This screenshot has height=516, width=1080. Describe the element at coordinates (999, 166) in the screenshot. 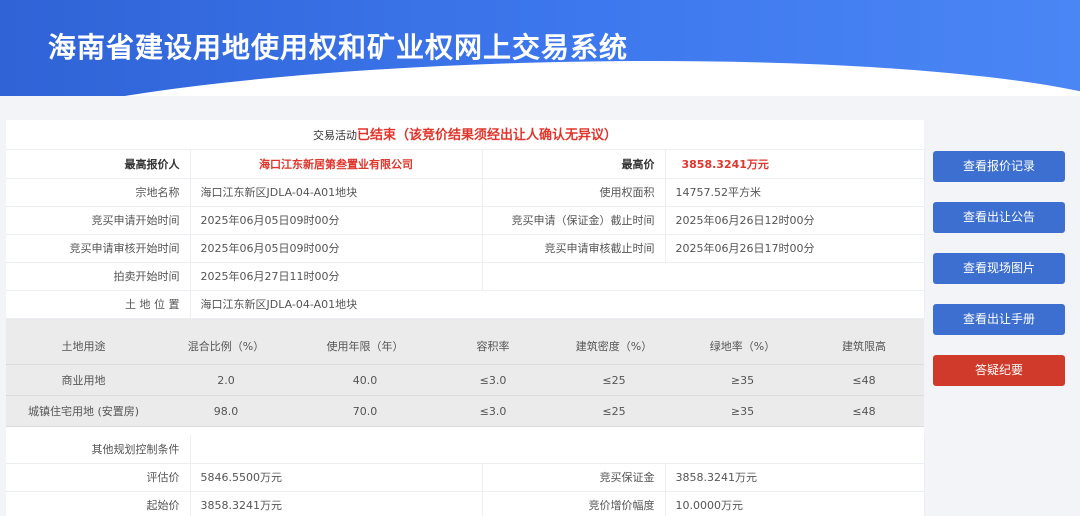

I see `view-bid-records-button: 查看报价记录` at that location.